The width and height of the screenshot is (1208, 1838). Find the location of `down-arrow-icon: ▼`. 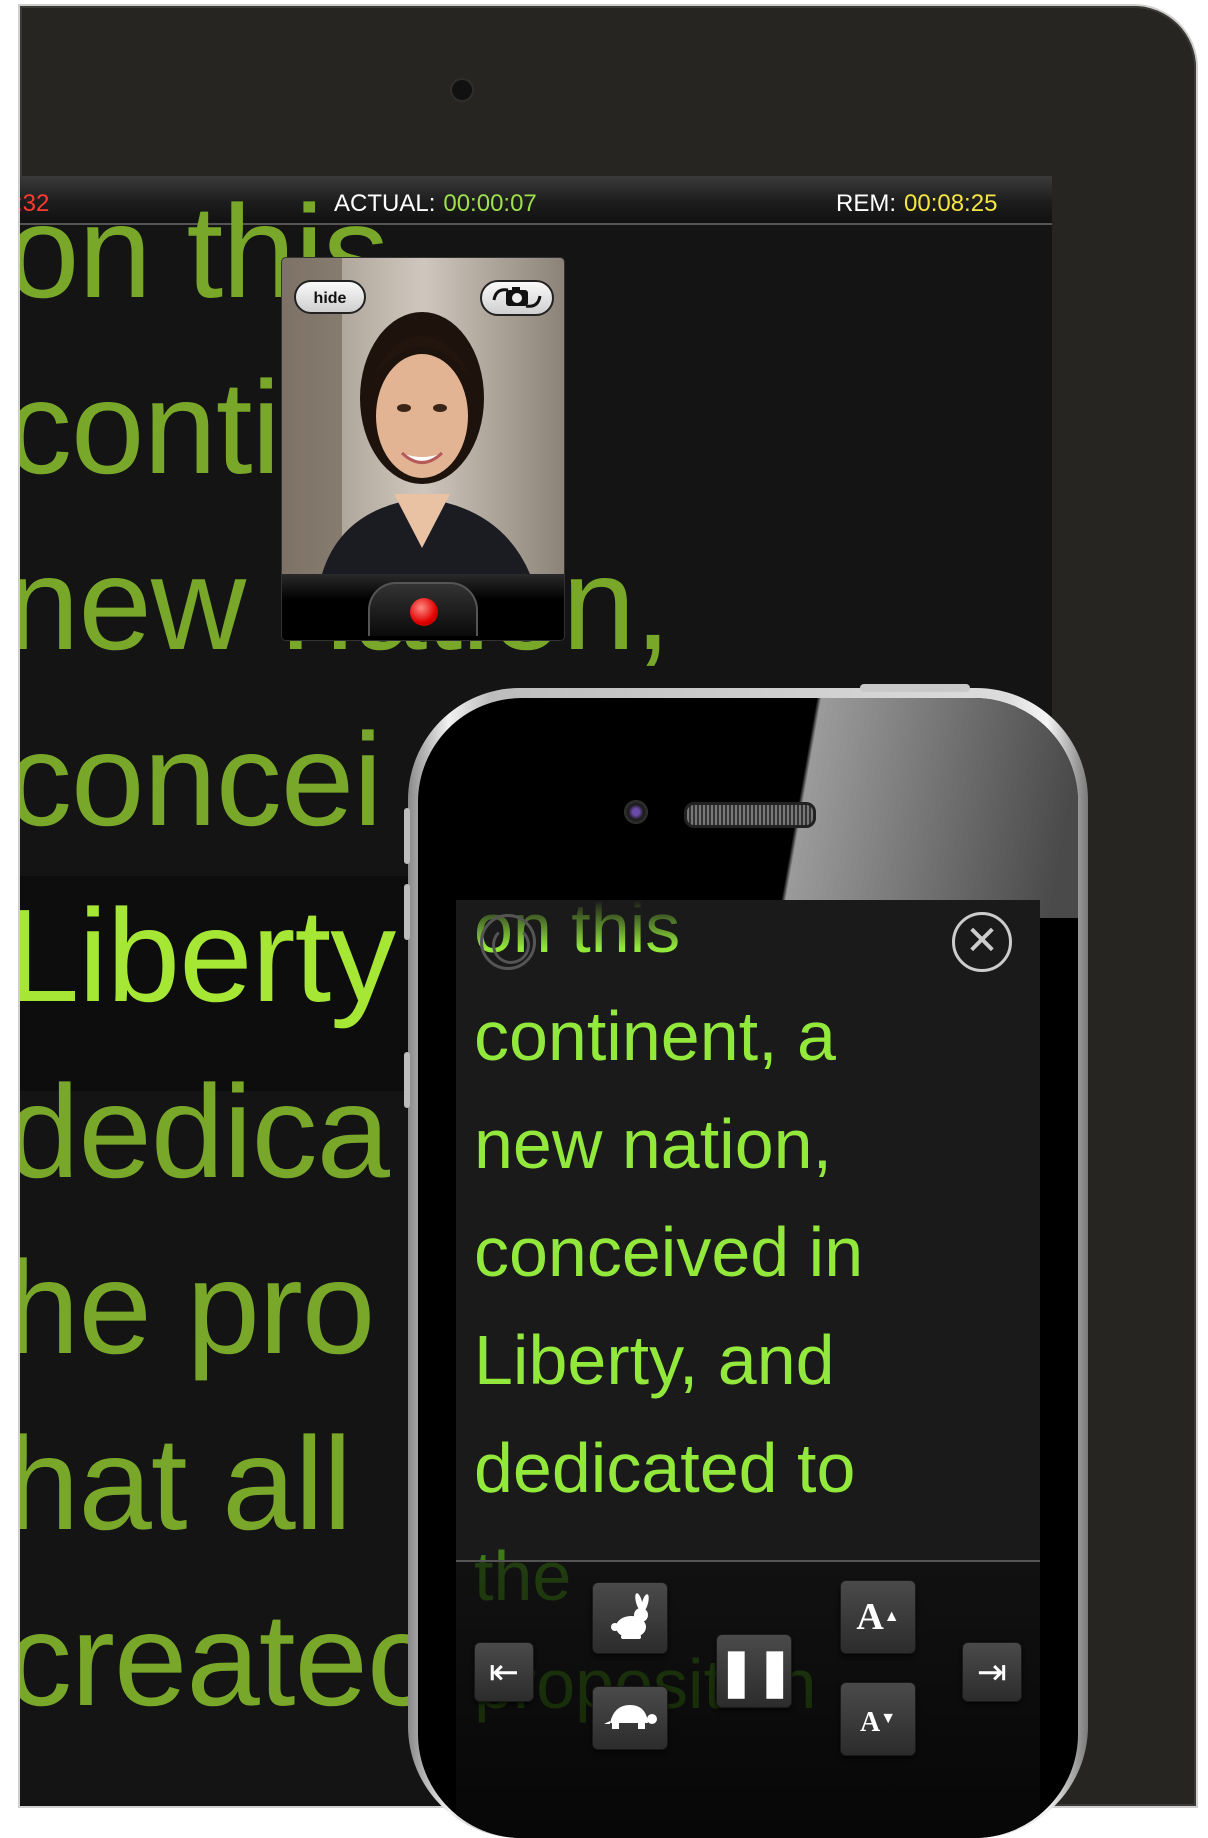

down-arrow-icon: ▼ is located at coordinates (888, 1718).